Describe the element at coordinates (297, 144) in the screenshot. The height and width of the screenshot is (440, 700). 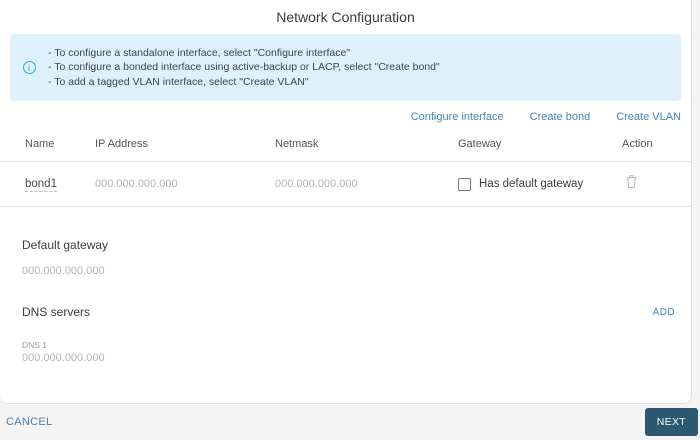
I see `column-header-netmask: Netmask` at that location.